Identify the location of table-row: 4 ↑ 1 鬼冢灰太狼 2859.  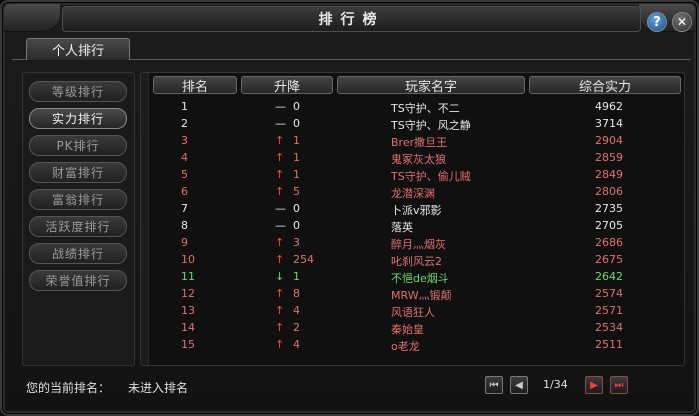
(412, 158).